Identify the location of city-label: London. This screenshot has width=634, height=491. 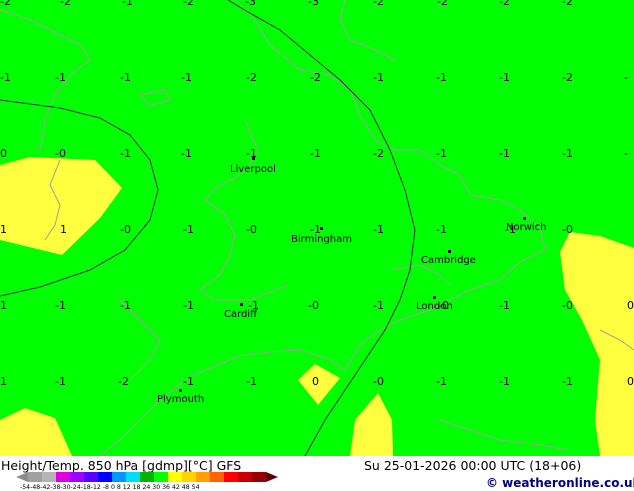
(434, 306).